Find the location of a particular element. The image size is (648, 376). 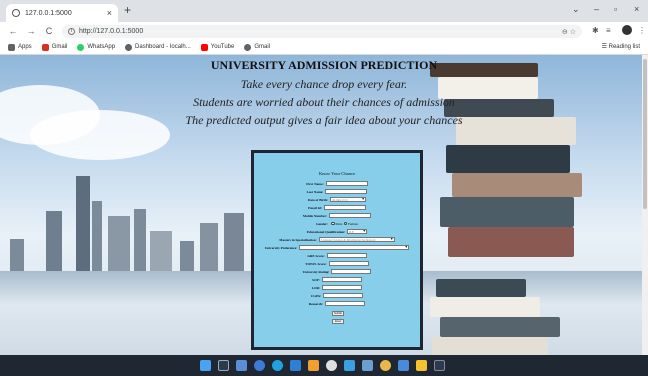

mobile-label: Mobile Number: is located at coordinates (315, 215).